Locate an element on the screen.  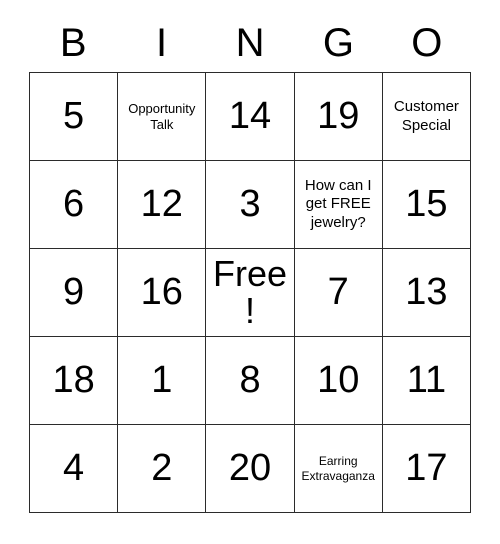
bingo-cell-label: 3 is located at coordinates (250, 204).